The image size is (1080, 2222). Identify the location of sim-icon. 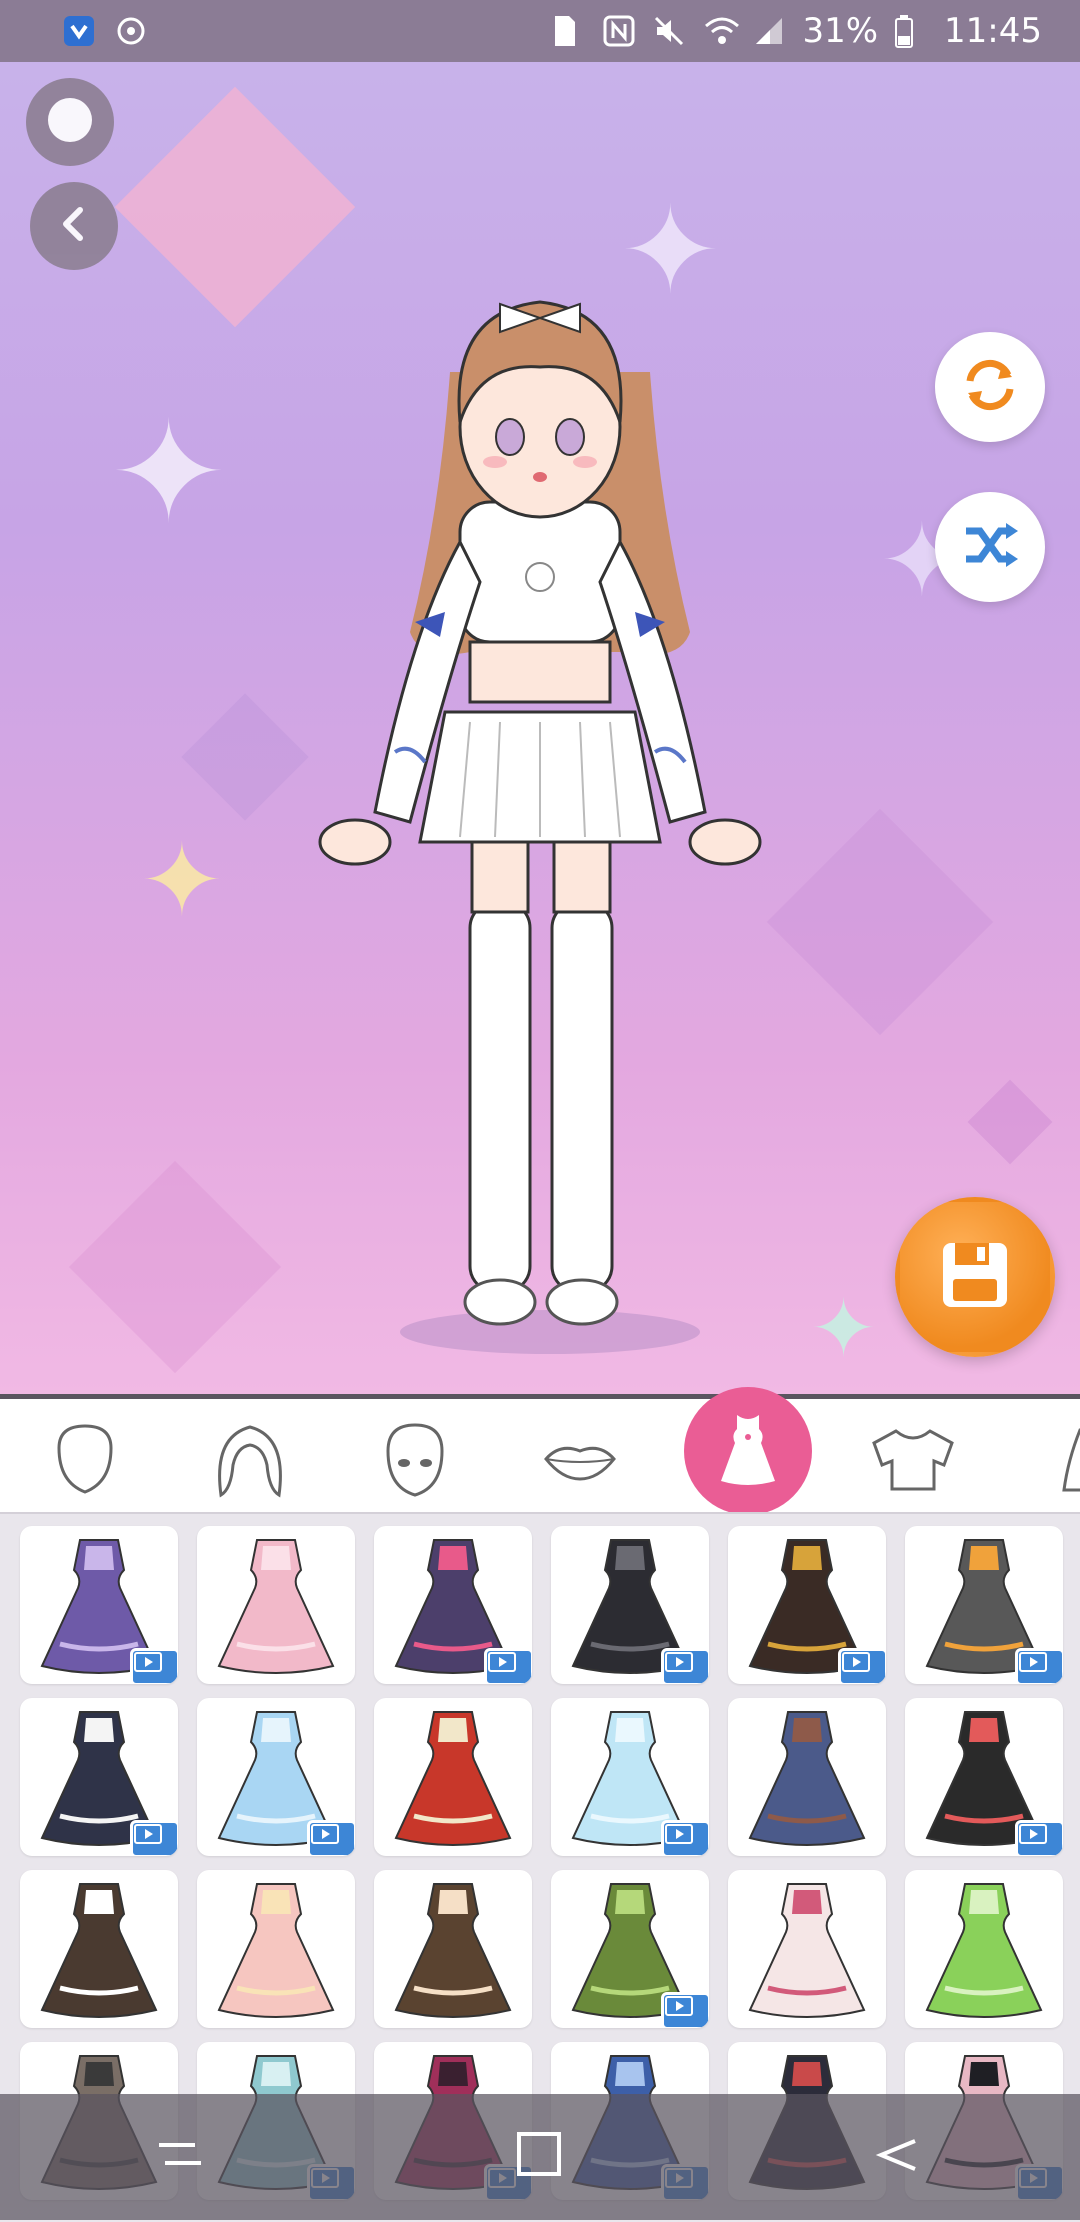
(569, 31).